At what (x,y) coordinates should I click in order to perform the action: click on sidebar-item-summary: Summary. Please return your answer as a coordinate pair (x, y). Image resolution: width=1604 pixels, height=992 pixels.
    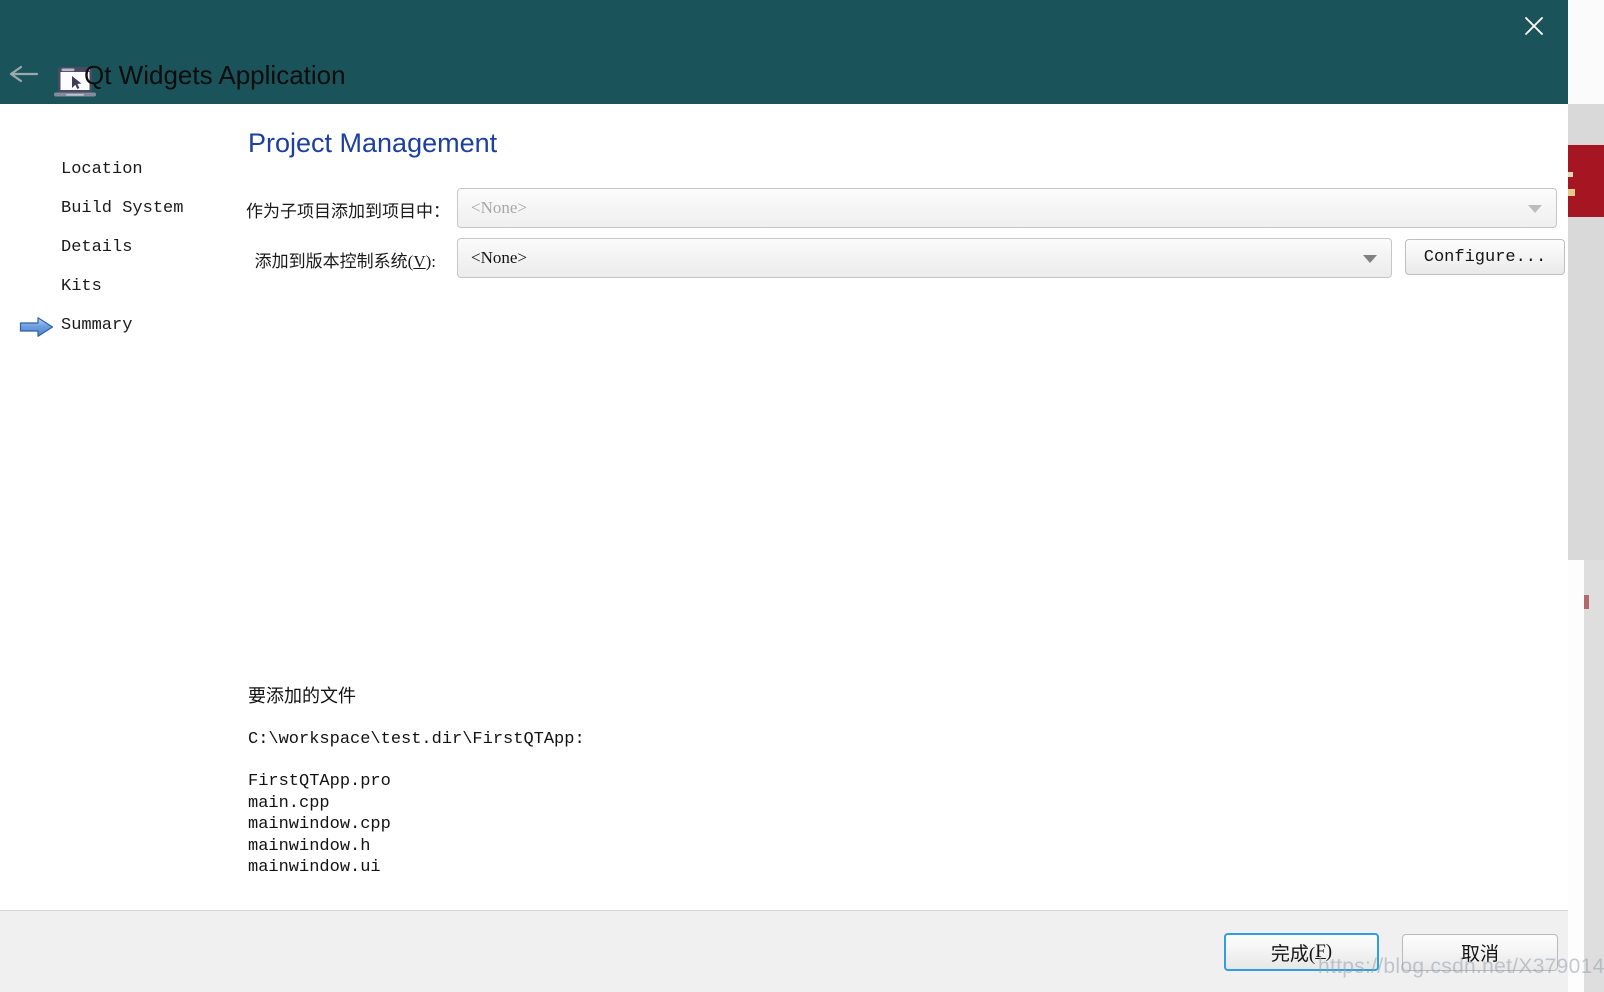
    Looking at the image, I should click on (123, 325).